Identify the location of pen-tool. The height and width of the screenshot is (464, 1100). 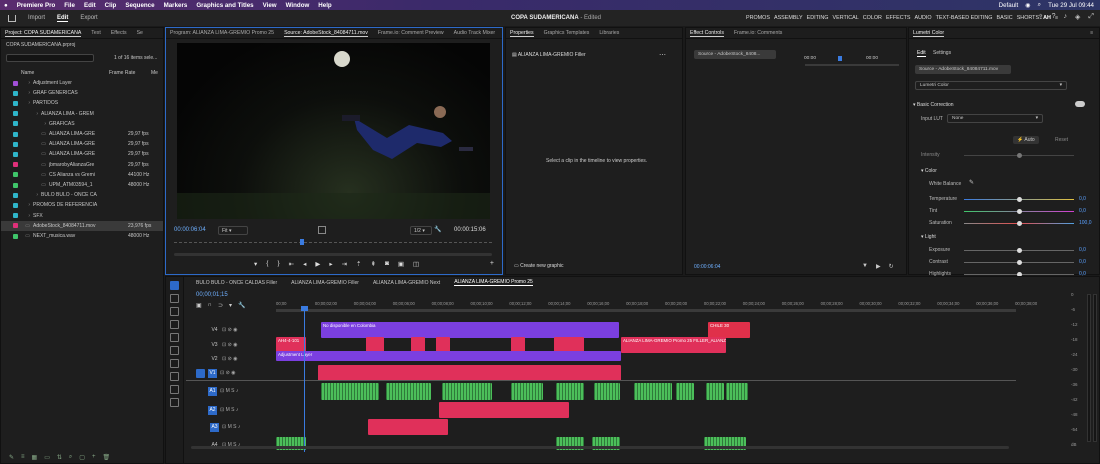
(174, 350).